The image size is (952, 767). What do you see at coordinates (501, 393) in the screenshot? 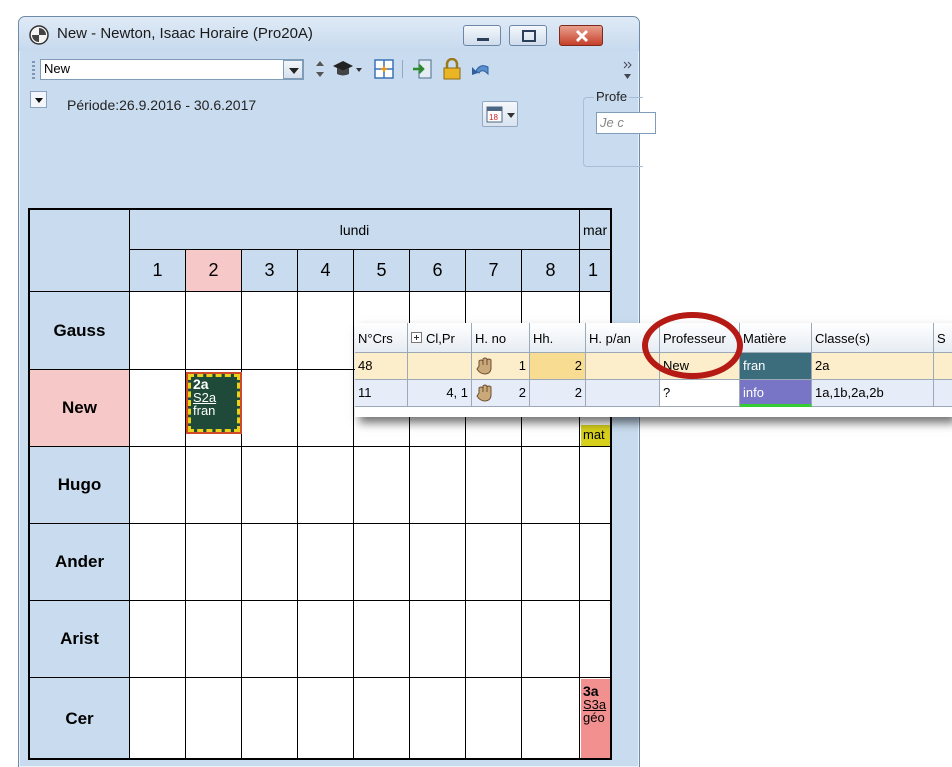
I see `cell-h-no: 2` at bounding box center [501, 393].